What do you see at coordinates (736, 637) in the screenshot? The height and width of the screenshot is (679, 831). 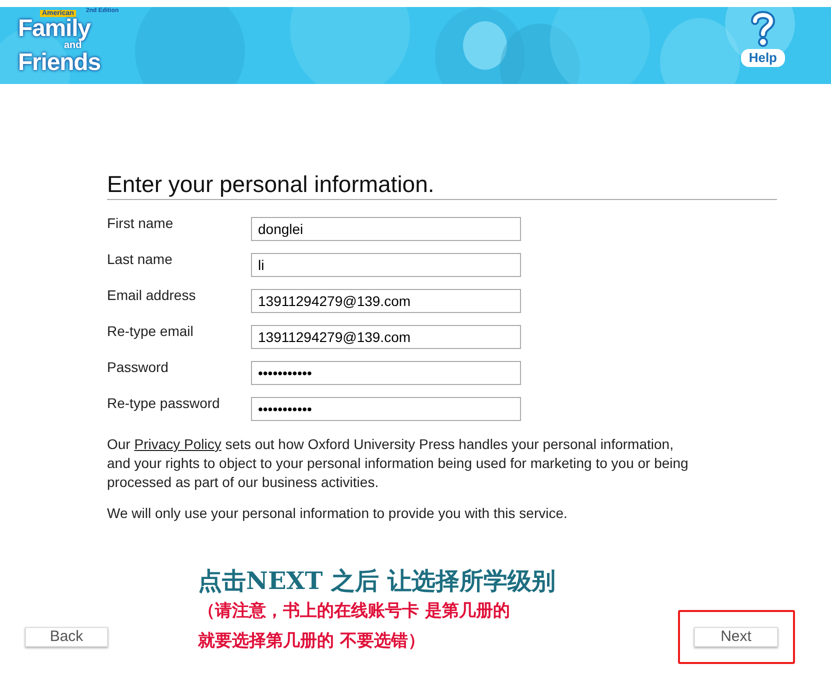 I see `next-button: Next` at bounding box center [736, 637].